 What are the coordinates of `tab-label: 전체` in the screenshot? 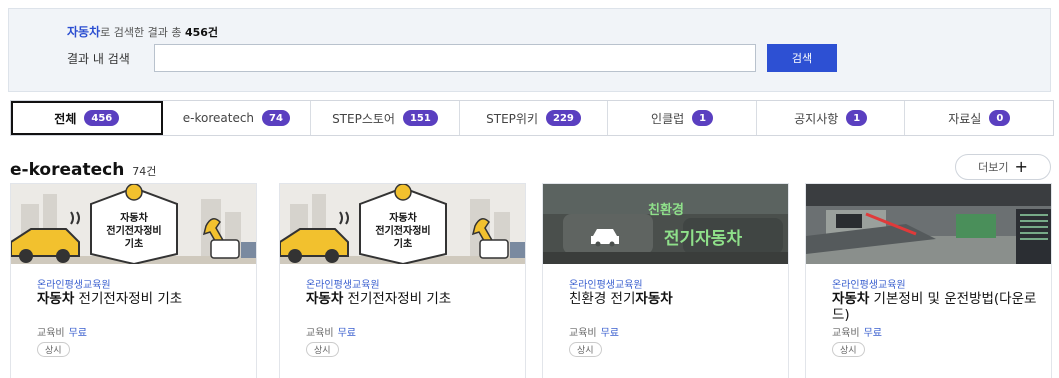 It's located at (65, 118).